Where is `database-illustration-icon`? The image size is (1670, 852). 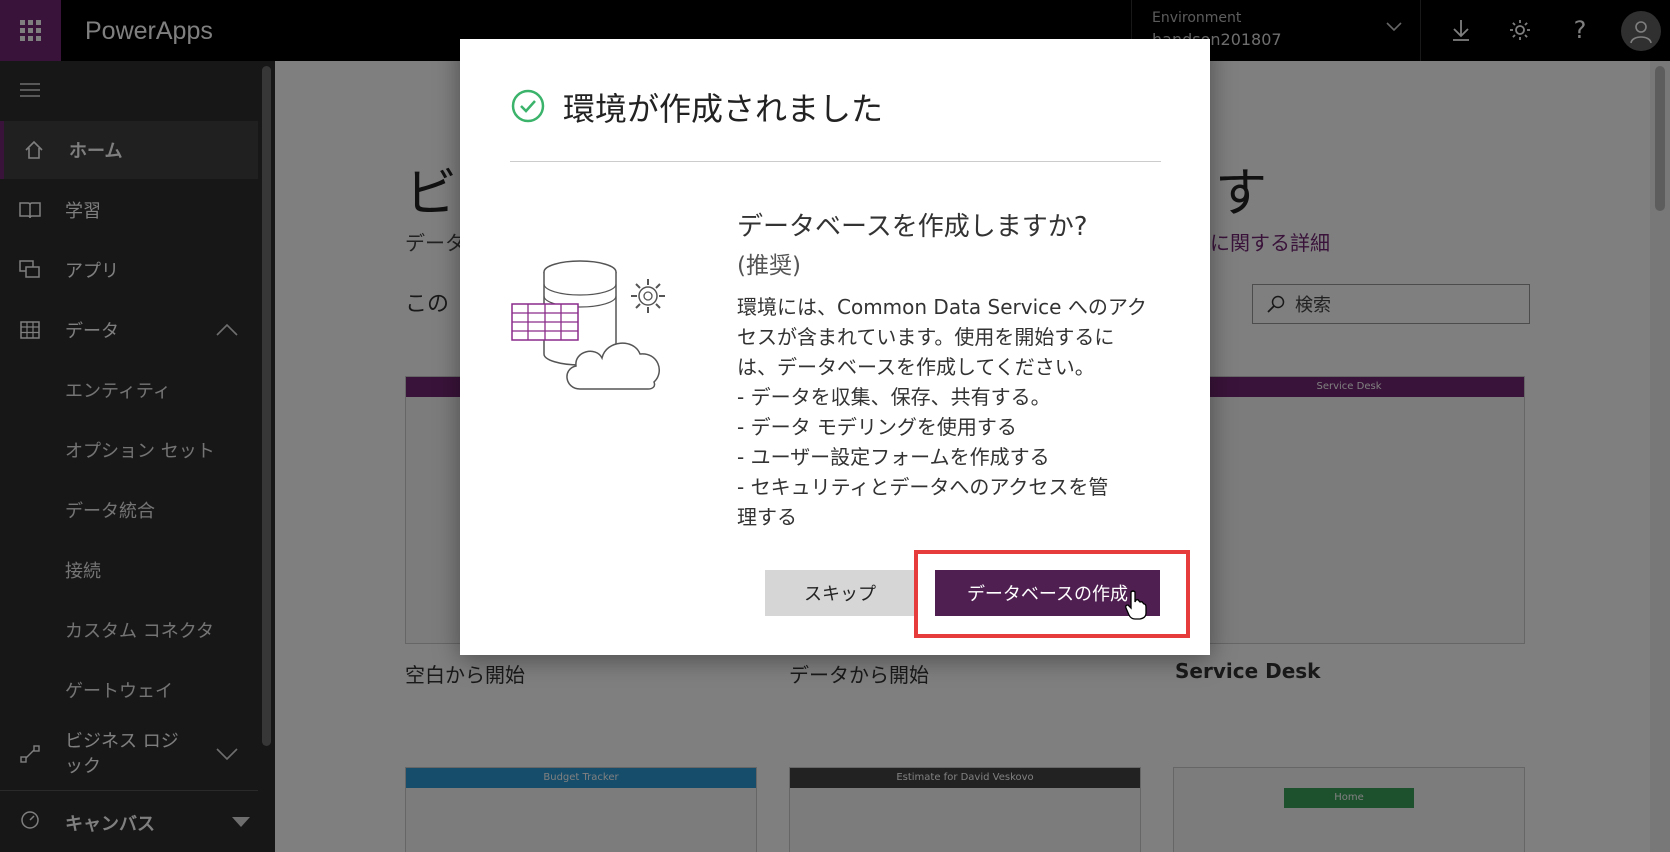
database-illustration-icon is located at coordinates (588, 325).